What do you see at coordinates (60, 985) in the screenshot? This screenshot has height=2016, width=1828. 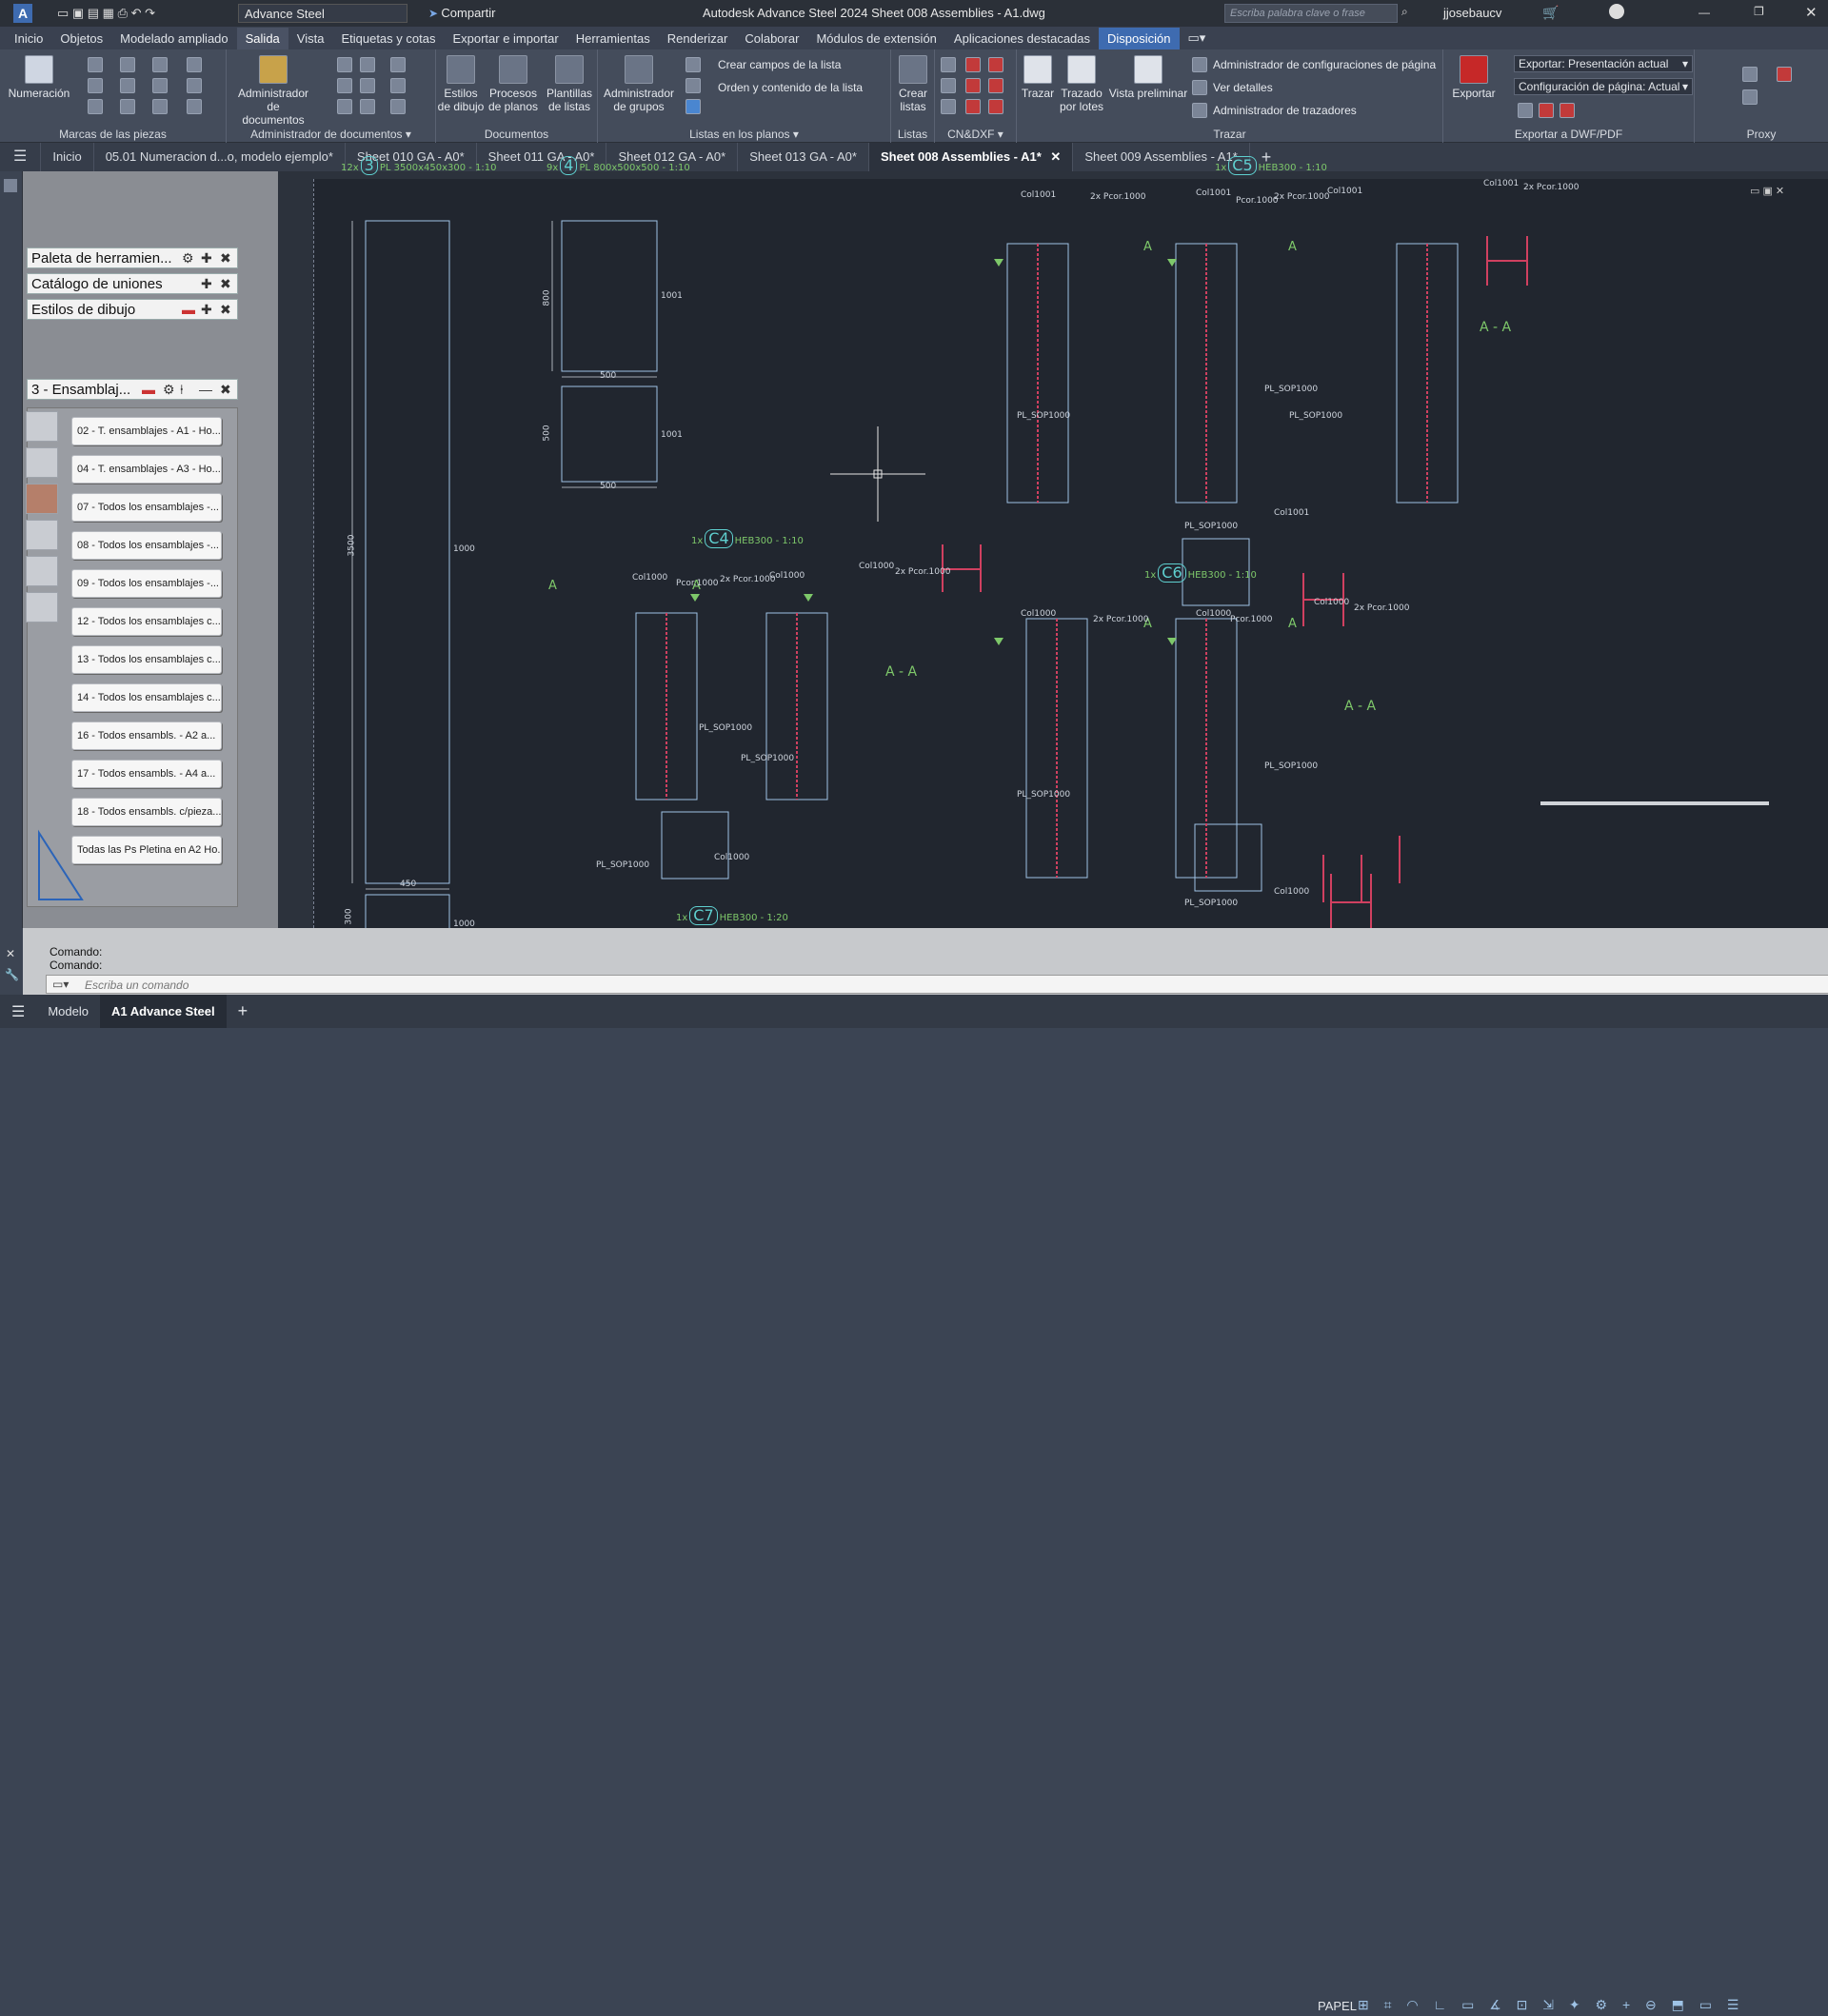 I see `command-menu-icon: ▭▾` at bounding box center [60, 985].